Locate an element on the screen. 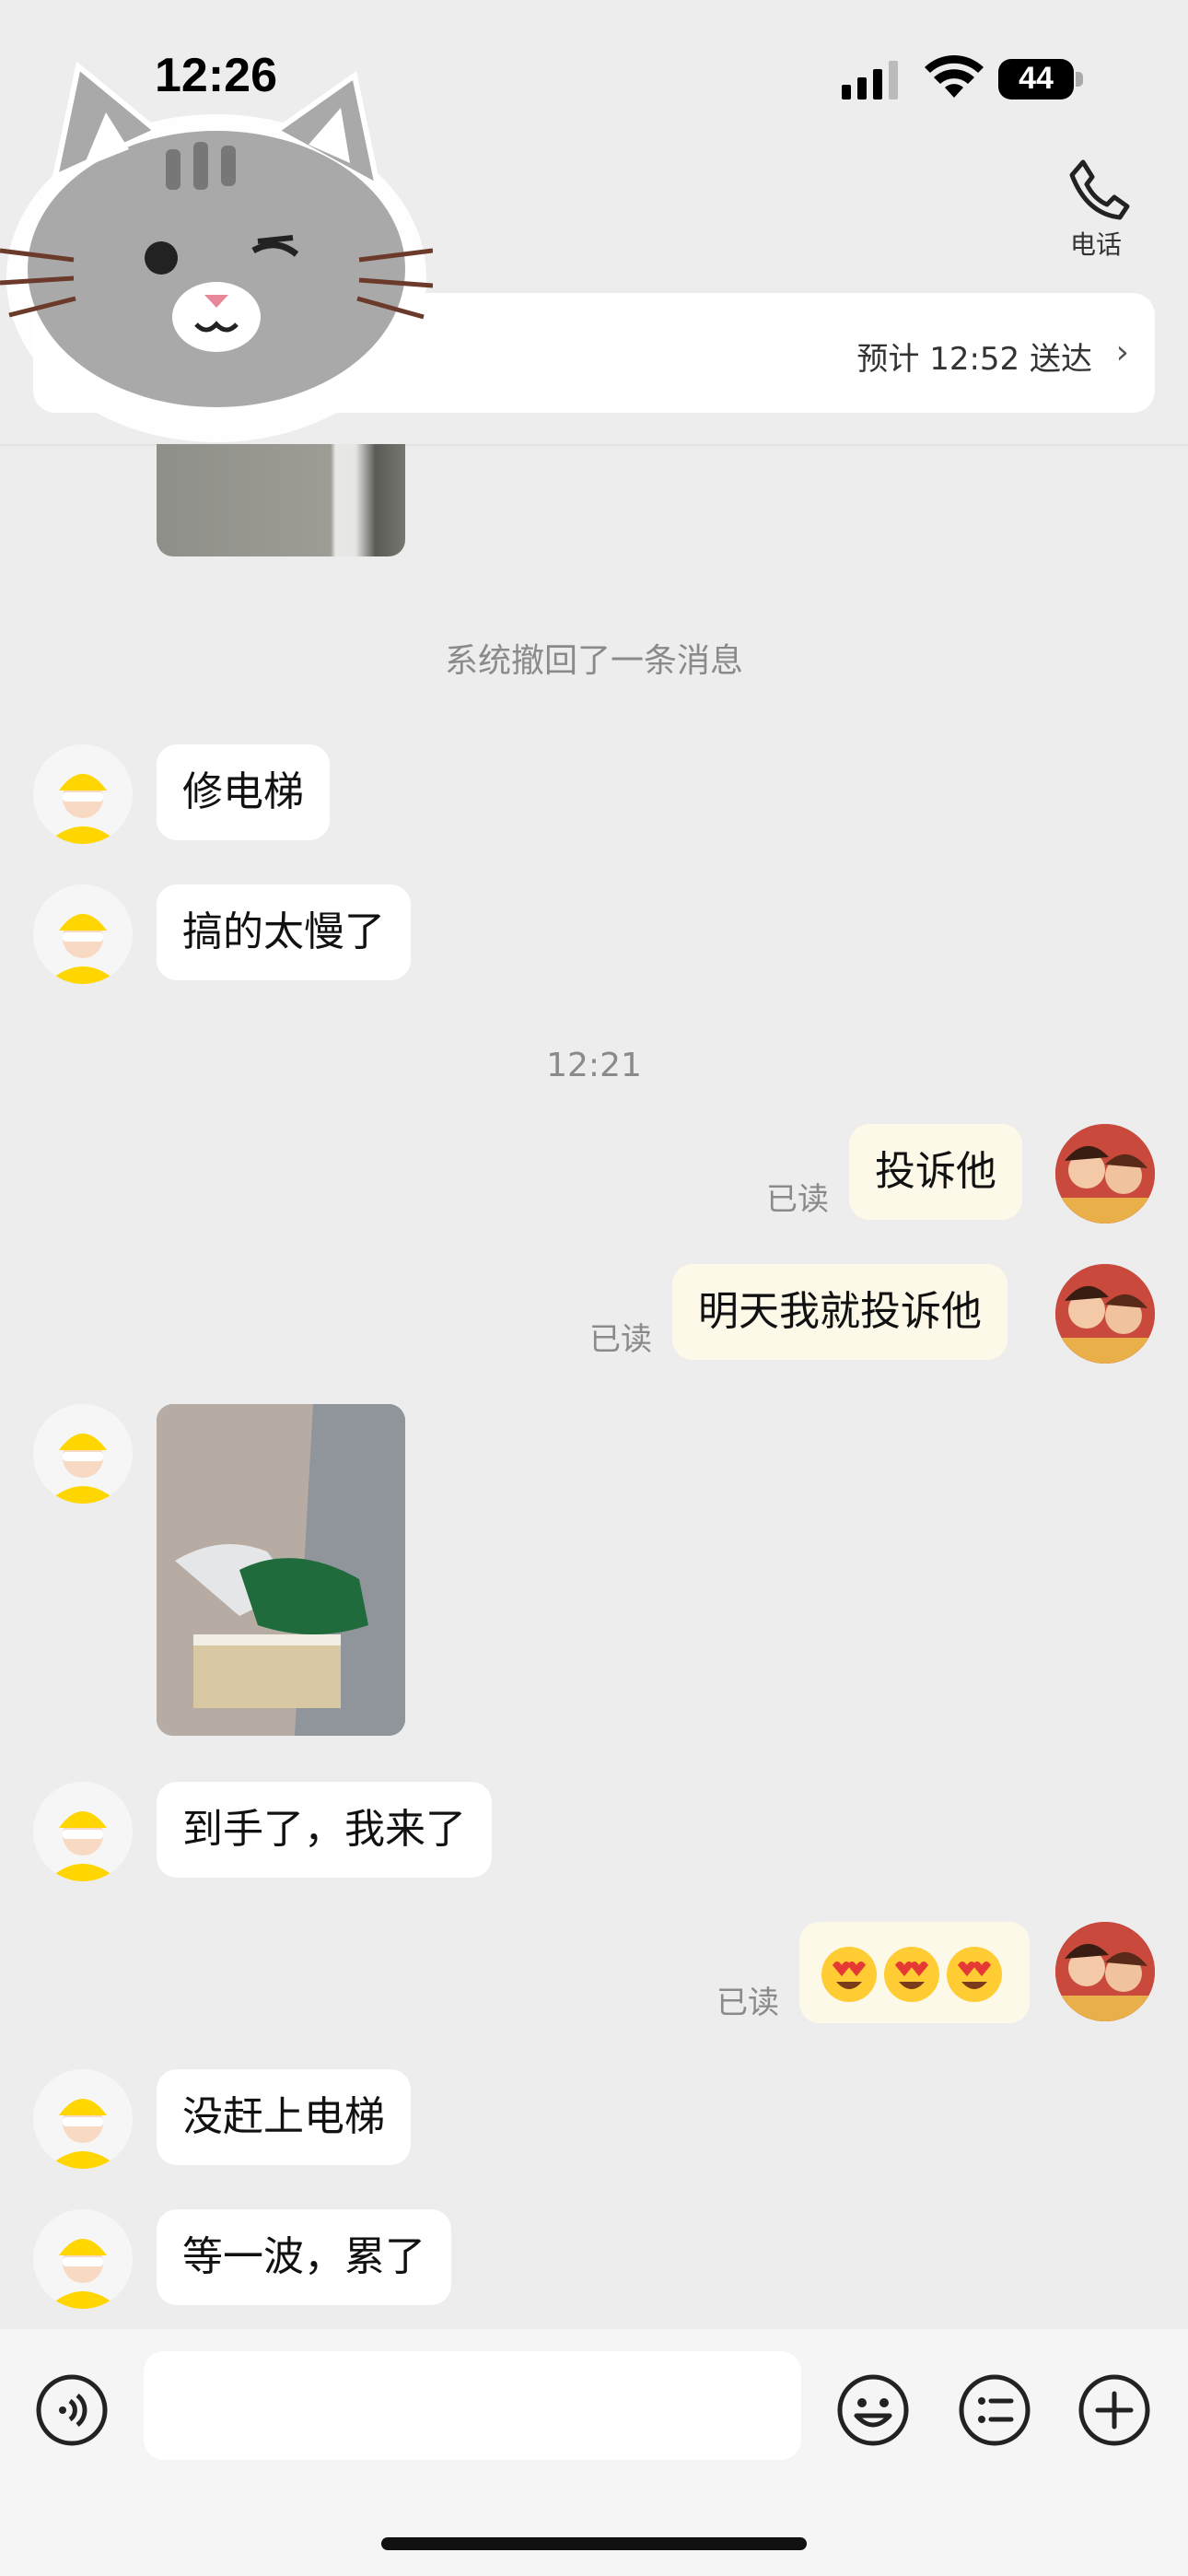 The image size is (1188, 2576). message-bubble: 没赶上电梯 is located at coordinates (284, 2117).